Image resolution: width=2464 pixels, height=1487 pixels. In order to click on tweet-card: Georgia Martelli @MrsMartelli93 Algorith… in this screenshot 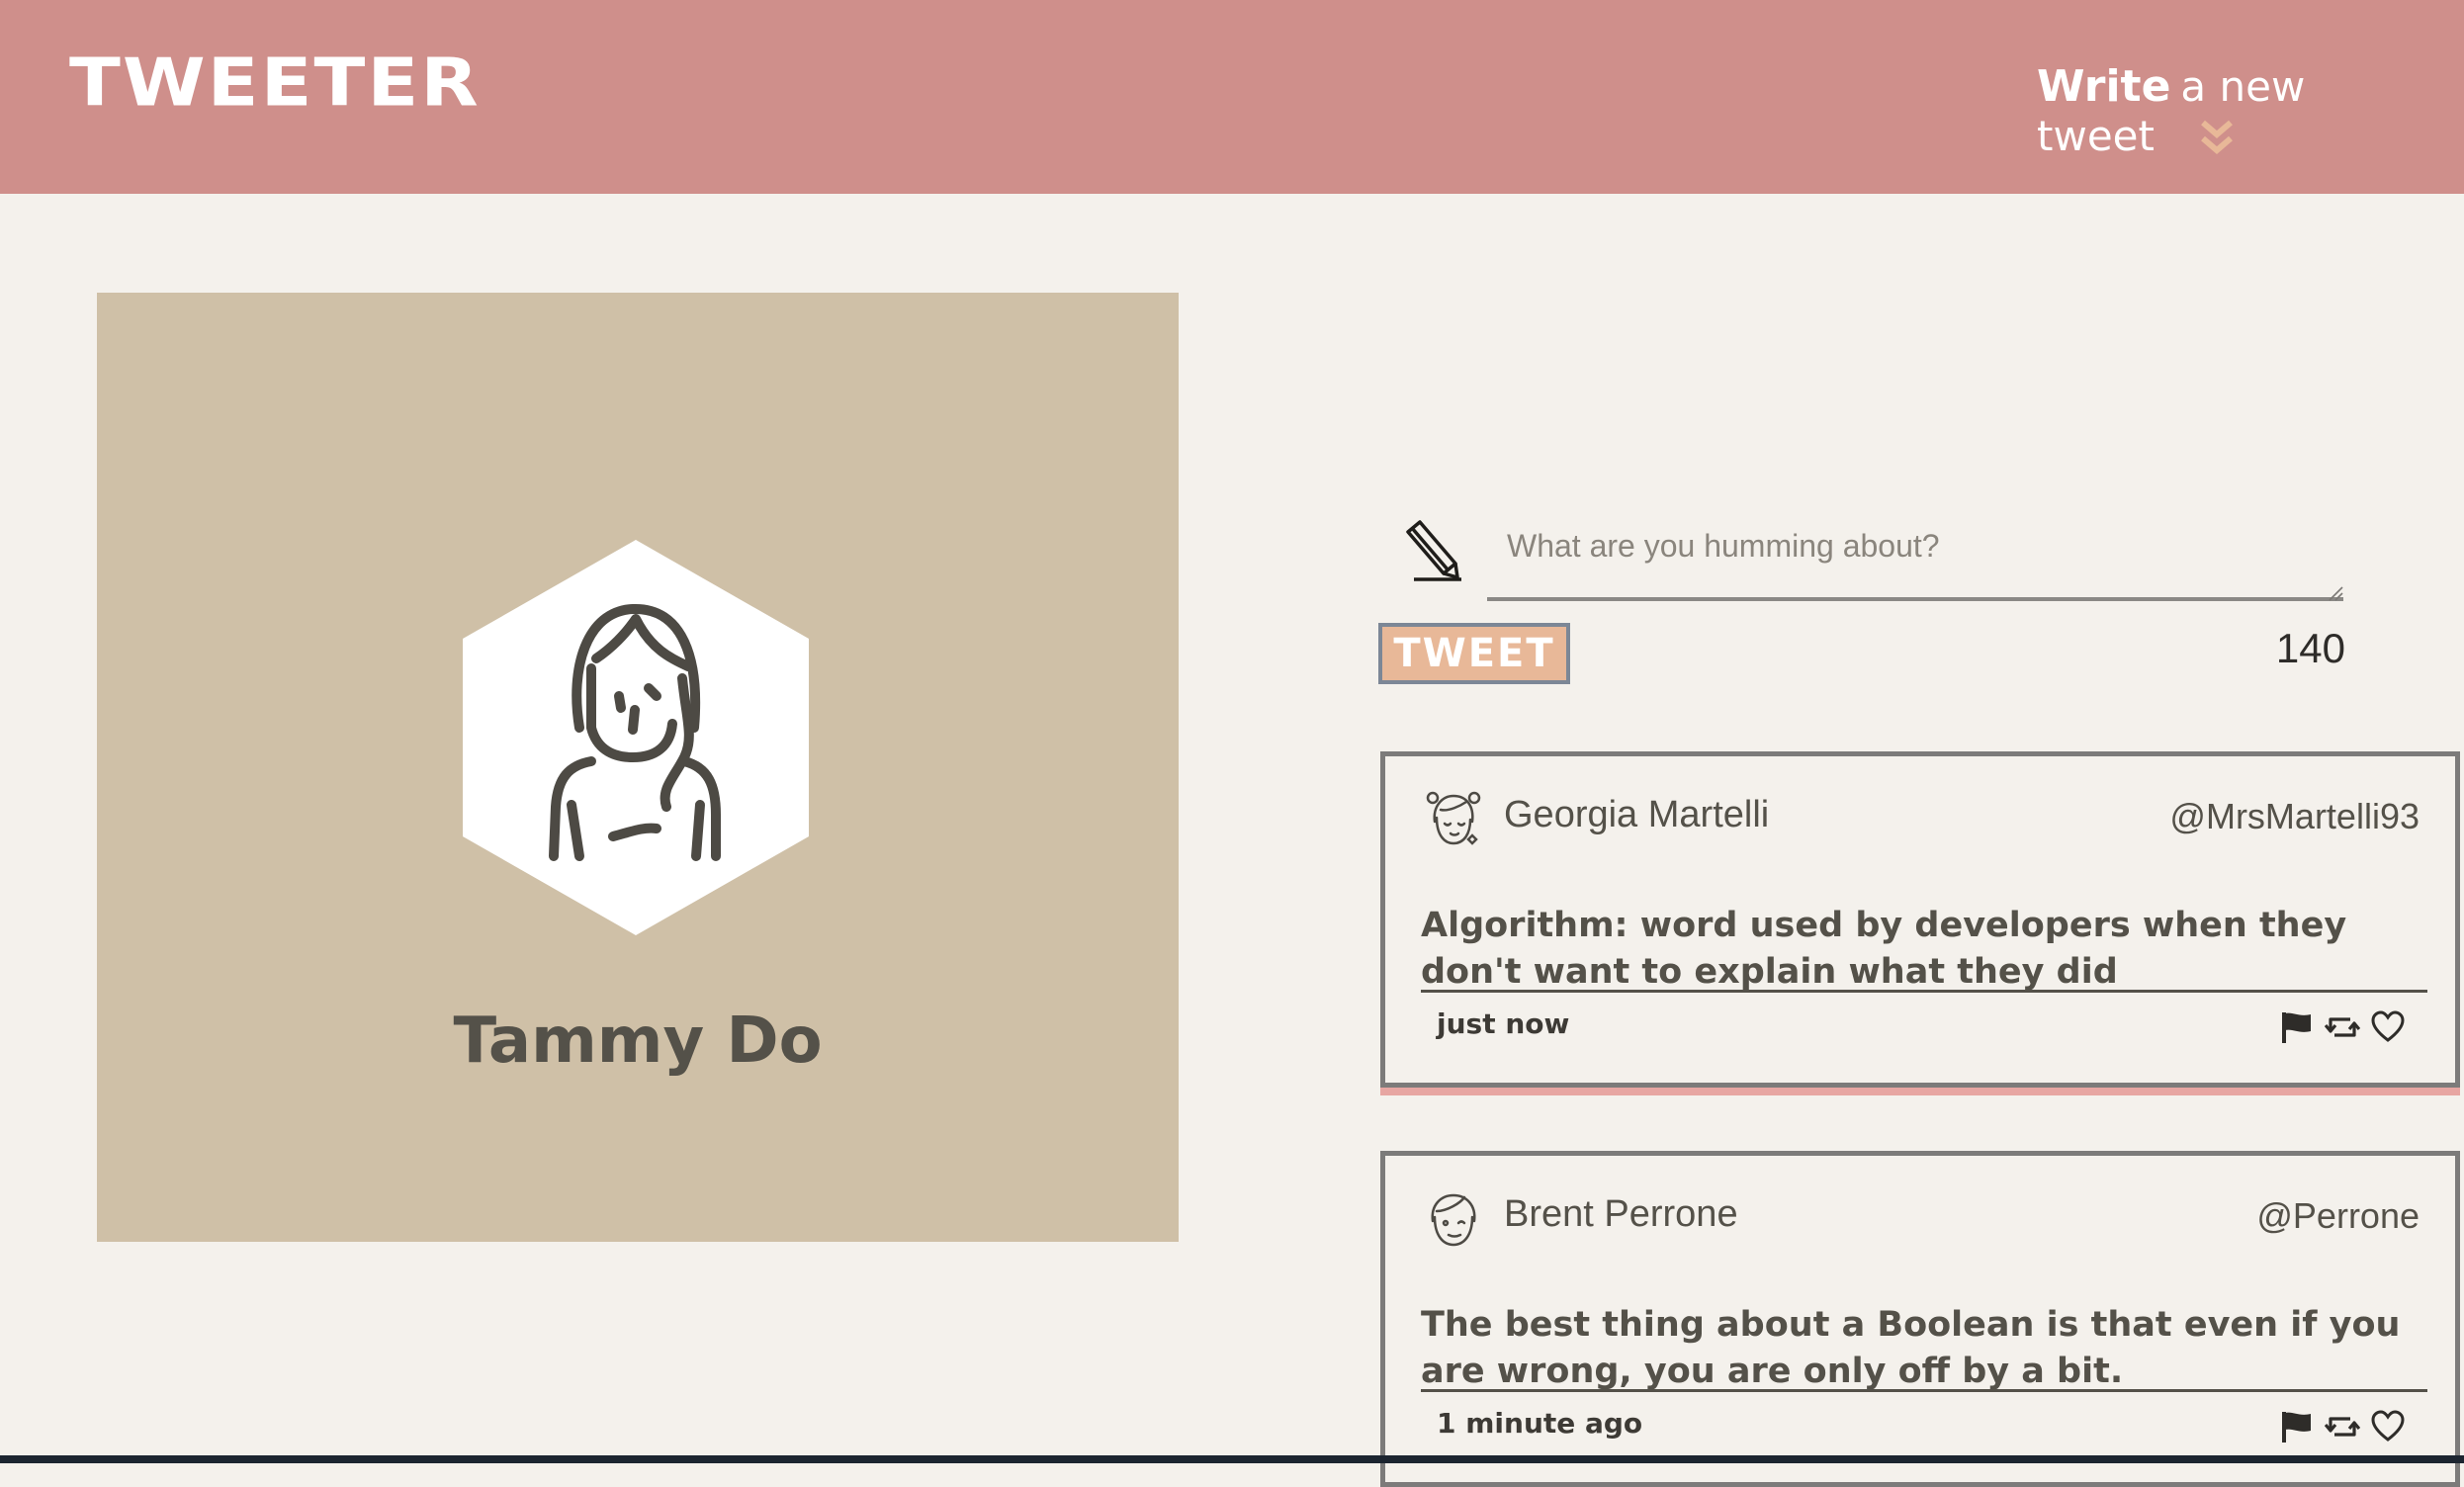, I will do `click(1920, 920)`.